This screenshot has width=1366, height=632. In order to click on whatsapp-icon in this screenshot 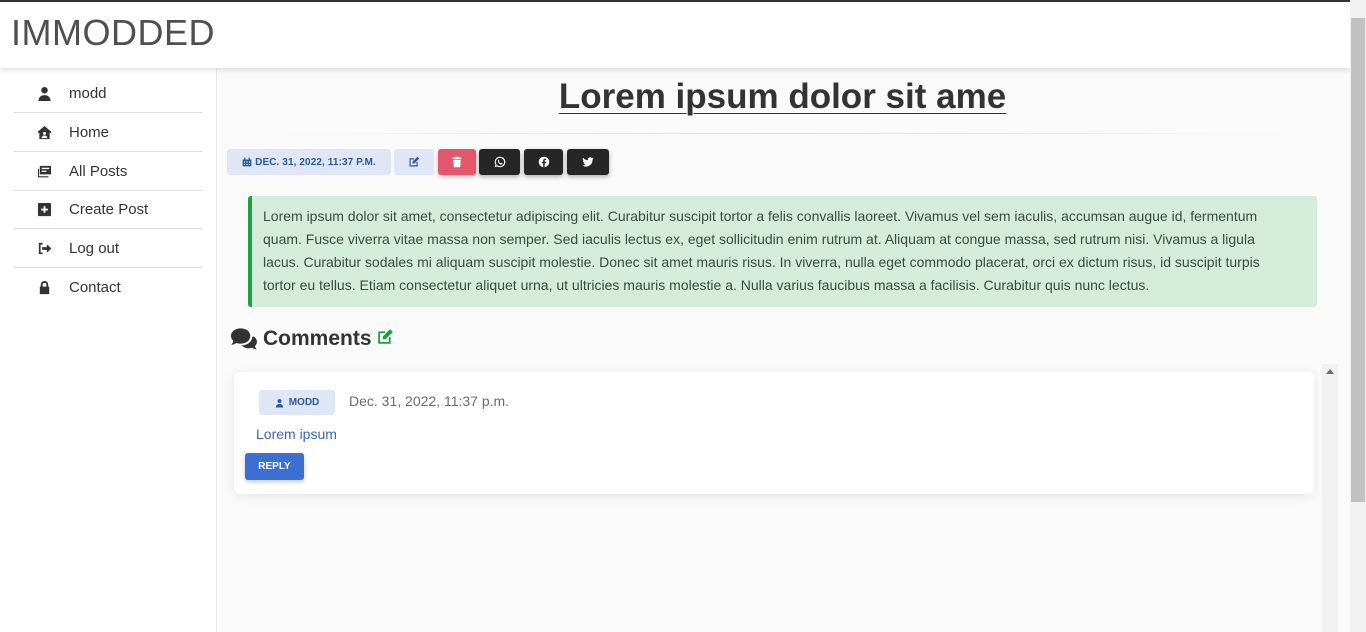, I will do `click(499, 162)`.